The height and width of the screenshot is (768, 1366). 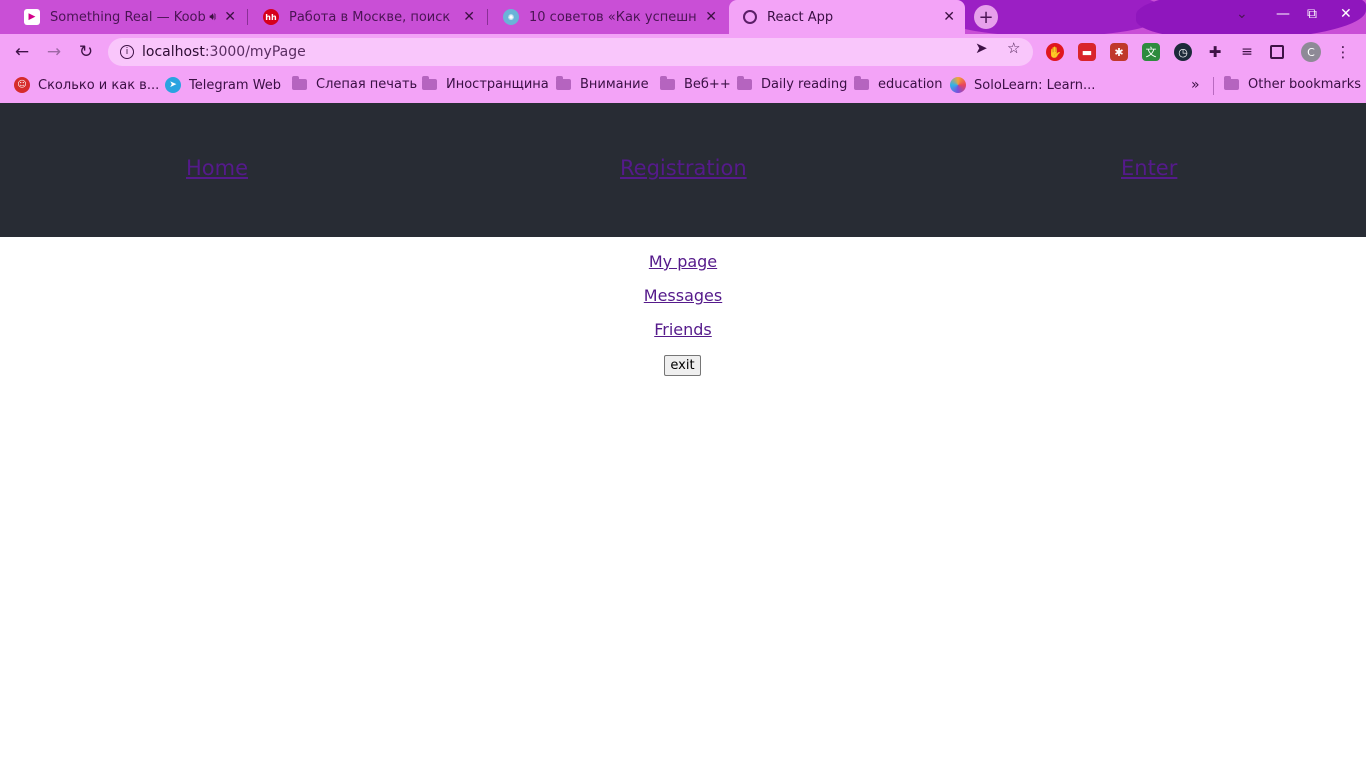 What do you see at coordinates (750, 17) in the screenshot?
I see `globe-icon` at bounding box center [750, 17].